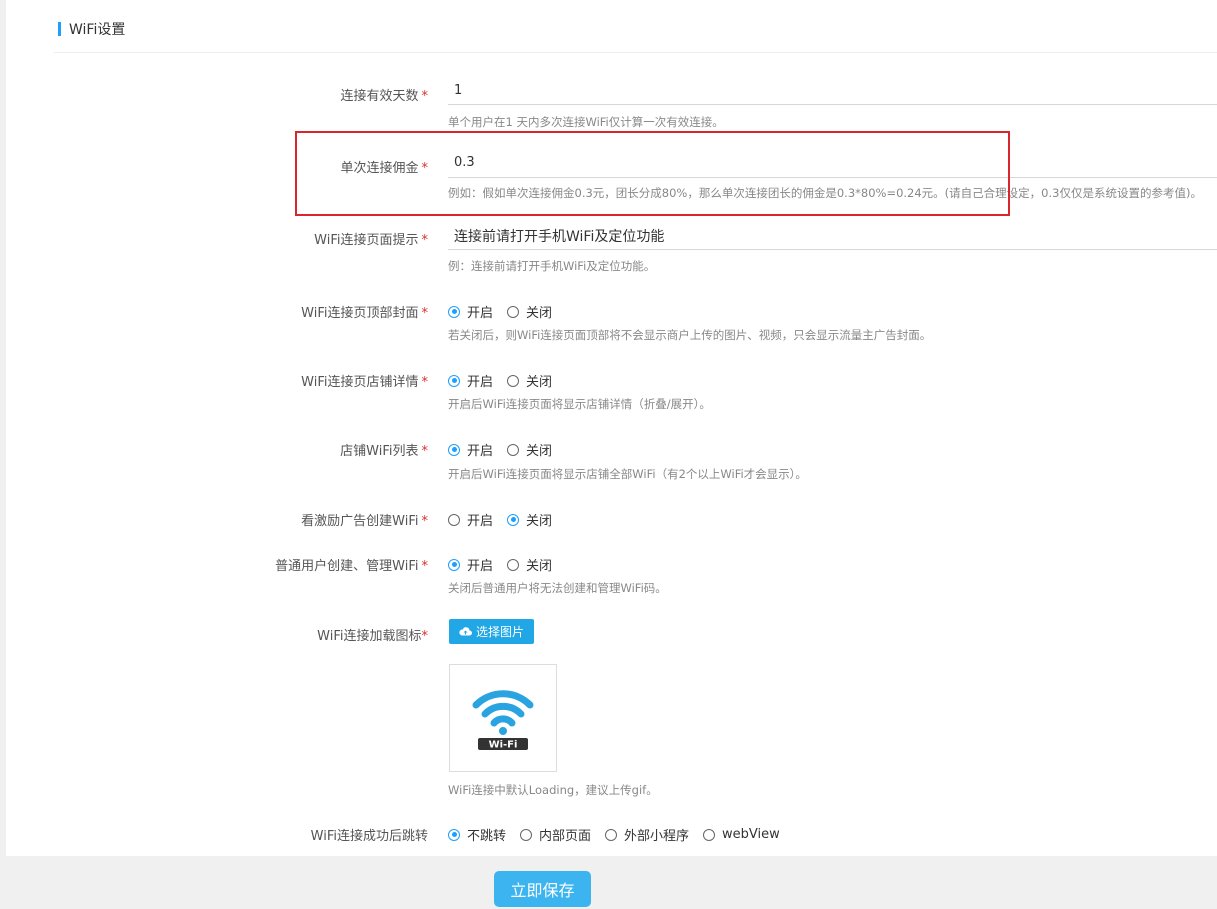  I want to click on radio-option-label: 内部页面, so click(565, 836).